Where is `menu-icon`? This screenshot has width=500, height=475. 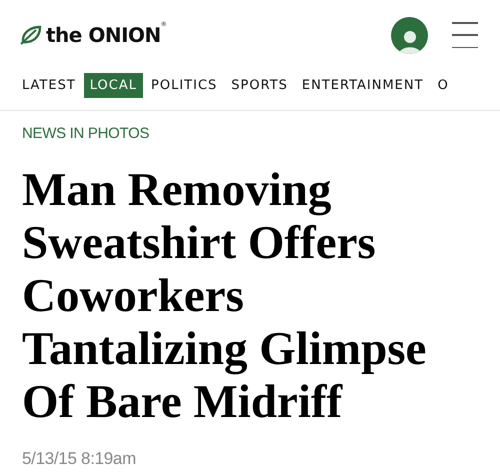 menu-icon is located at coordinates (465, 35).